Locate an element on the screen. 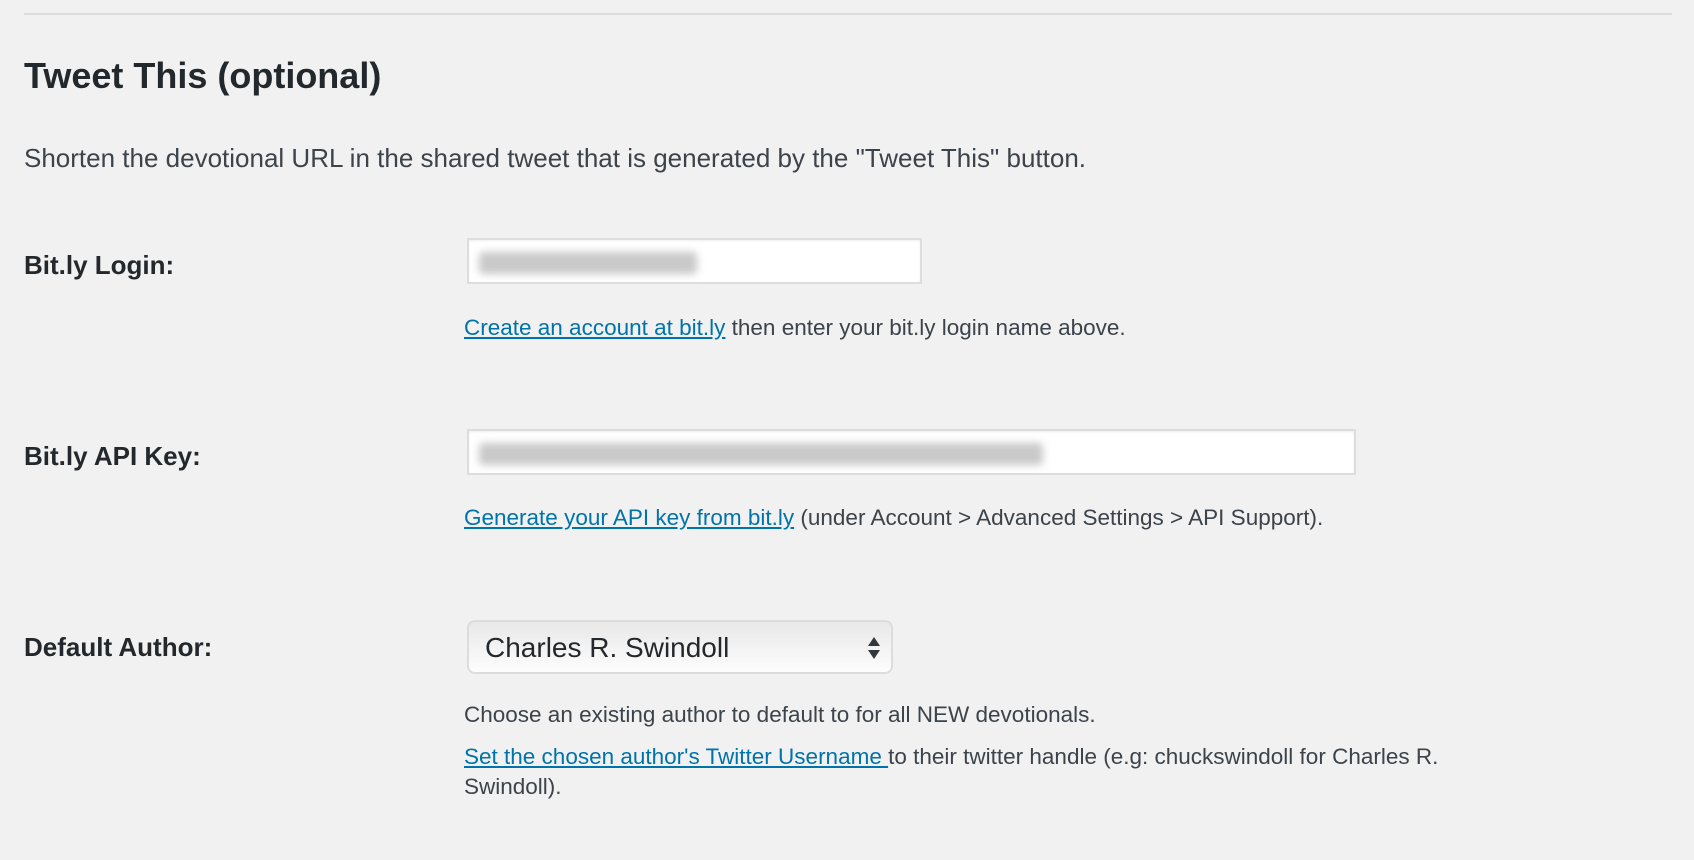 Image resolution: width=1694 pixels, height=860 pixels. section-divider is located at coordinates (848, 14).